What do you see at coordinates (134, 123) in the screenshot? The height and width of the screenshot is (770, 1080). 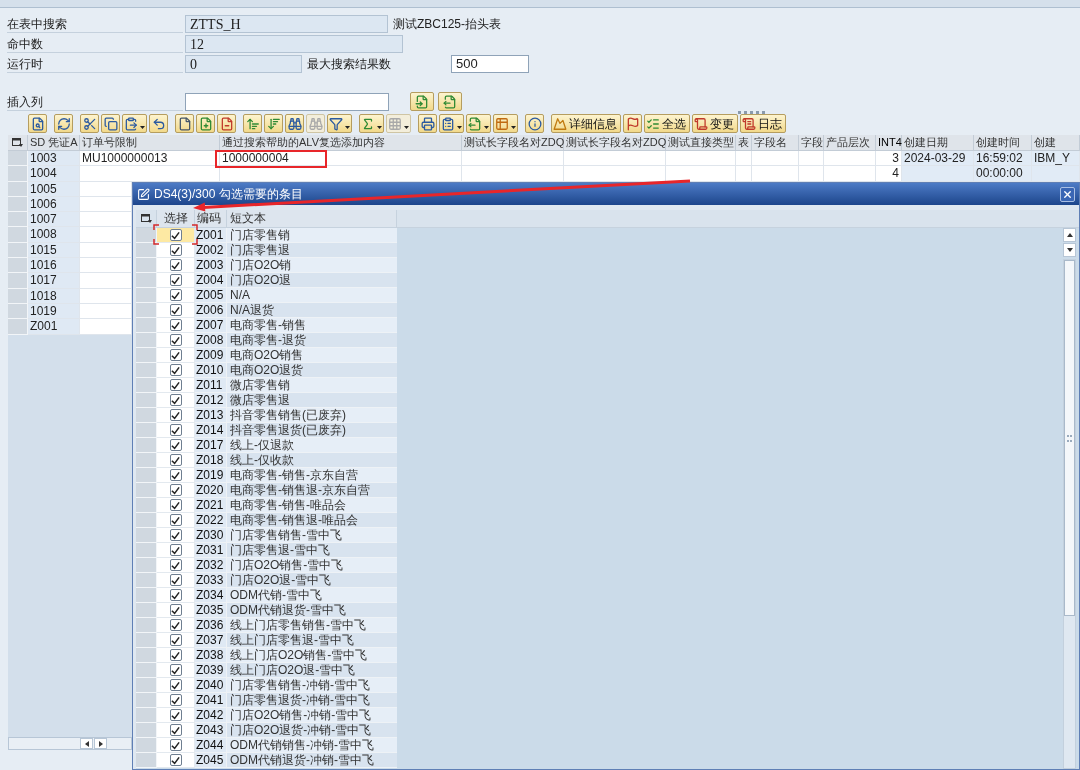 I see `paste-button` at bounding box center [134, 123].